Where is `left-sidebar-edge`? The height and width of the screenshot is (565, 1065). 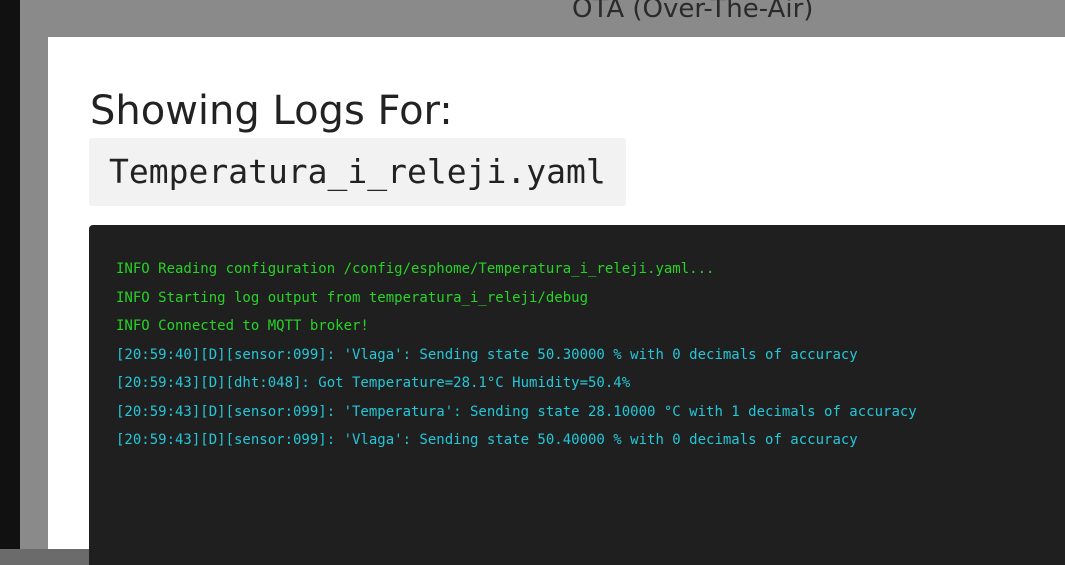 left-sidebar-edge is located at coordinates (10, 274).